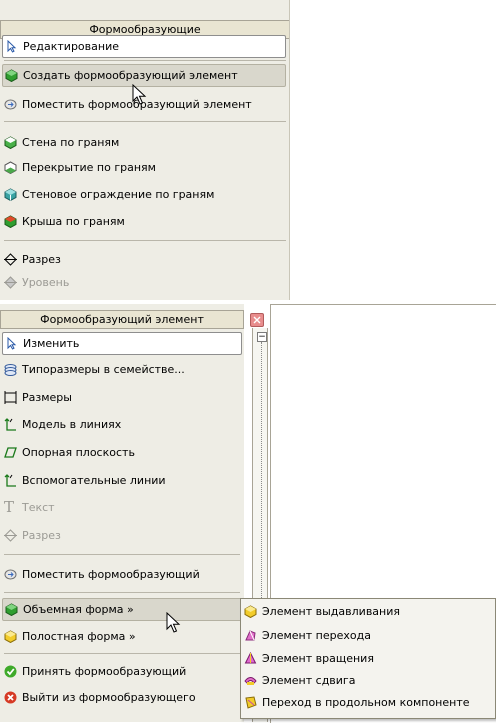 The height and width of the screenshot is (723, 496). I want to click on close-icon, so click(257, 320).